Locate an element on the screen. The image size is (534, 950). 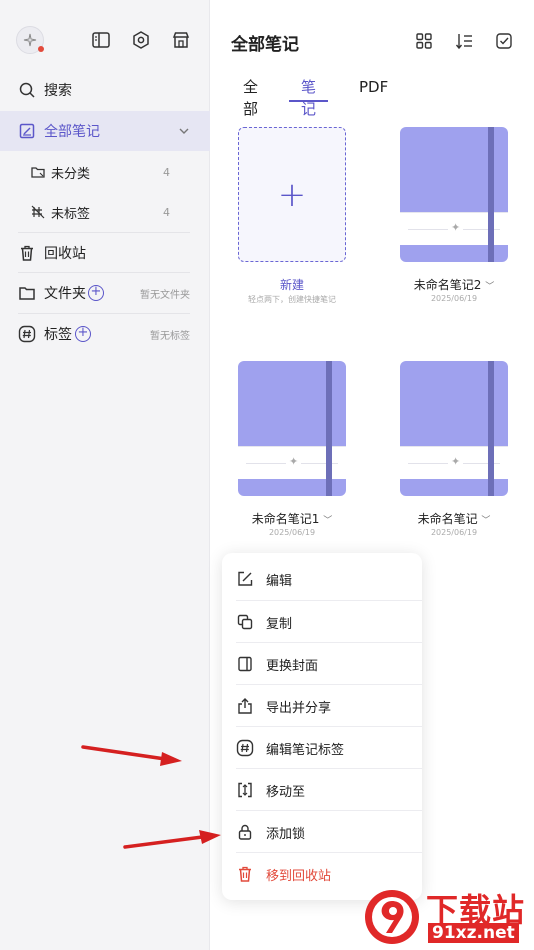
card-title: 未命名笔记2 ﹀ is located at coordinates (454, 284).